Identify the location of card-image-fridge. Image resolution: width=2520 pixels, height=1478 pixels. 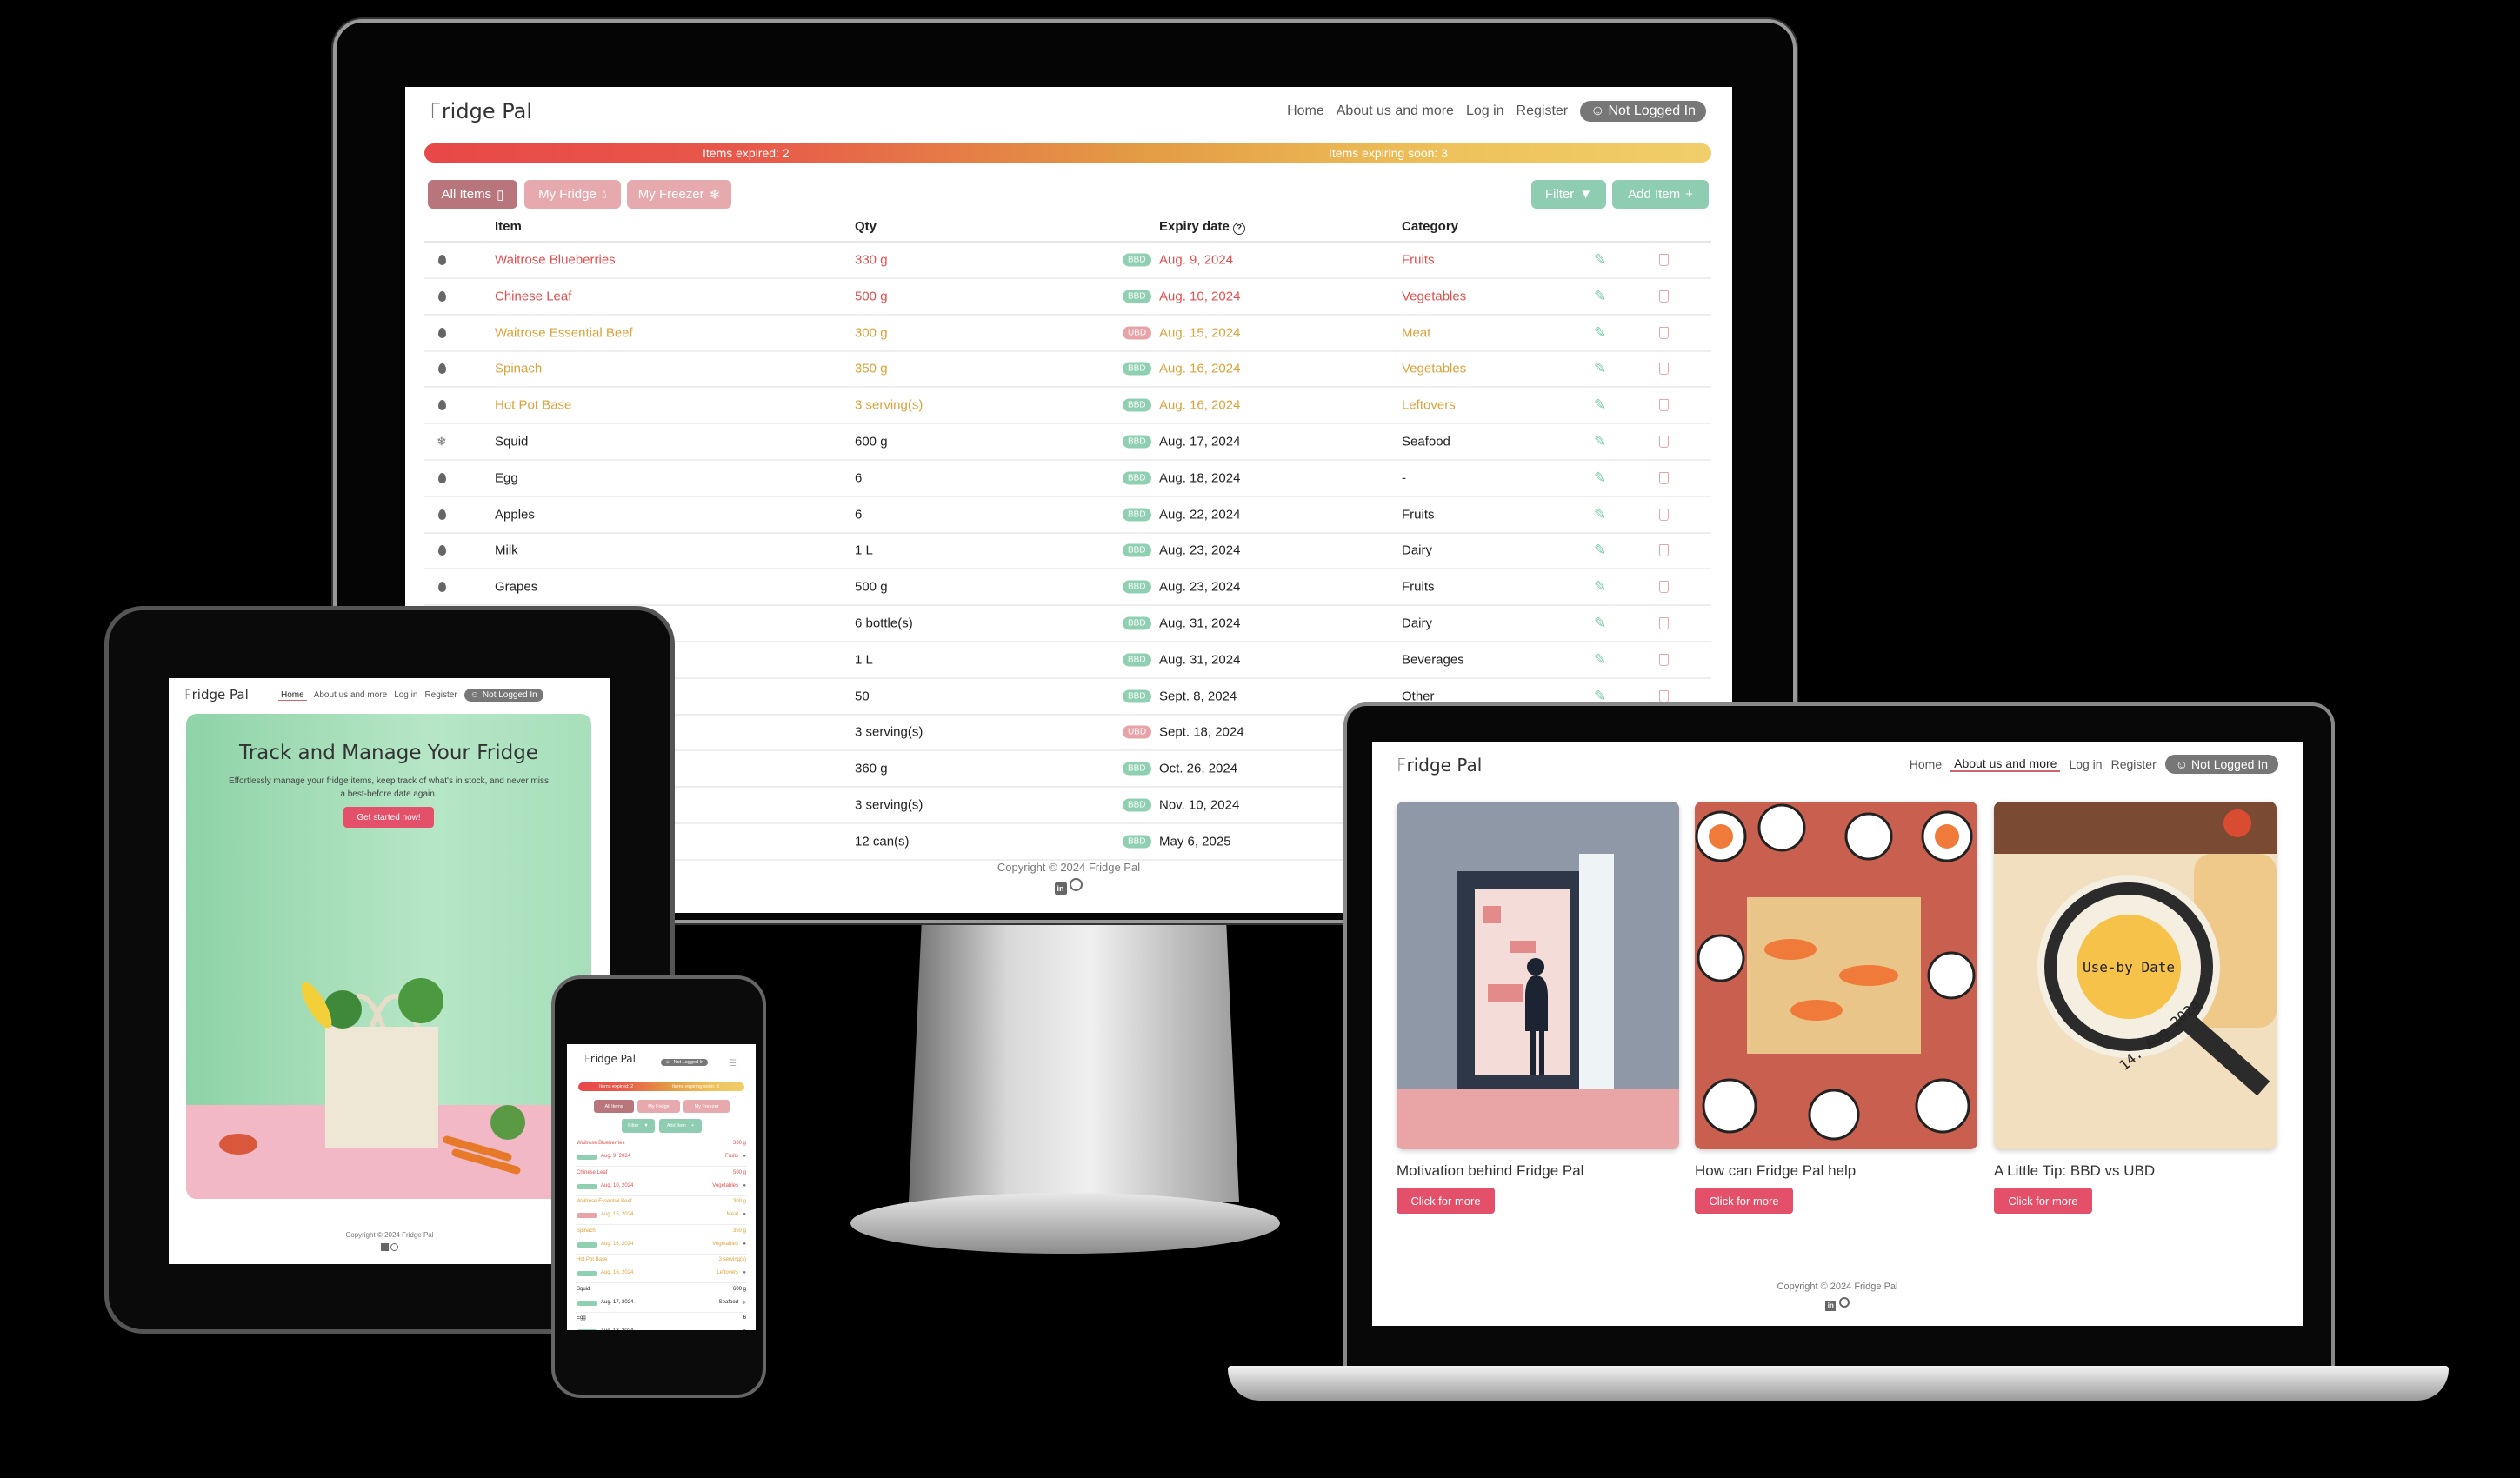
(1538, 975).